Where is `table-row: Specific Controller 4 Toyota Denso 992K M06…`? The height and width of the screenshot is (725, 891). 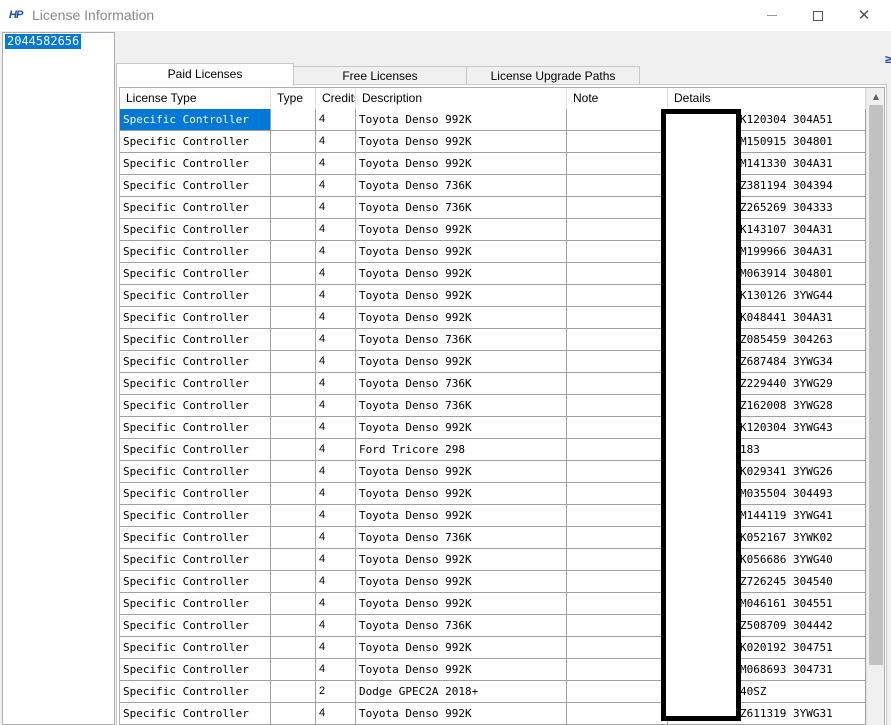
table-row: Specific Controller 4 Toyota Denso 992K M06… is located at coordinates (493, 274).